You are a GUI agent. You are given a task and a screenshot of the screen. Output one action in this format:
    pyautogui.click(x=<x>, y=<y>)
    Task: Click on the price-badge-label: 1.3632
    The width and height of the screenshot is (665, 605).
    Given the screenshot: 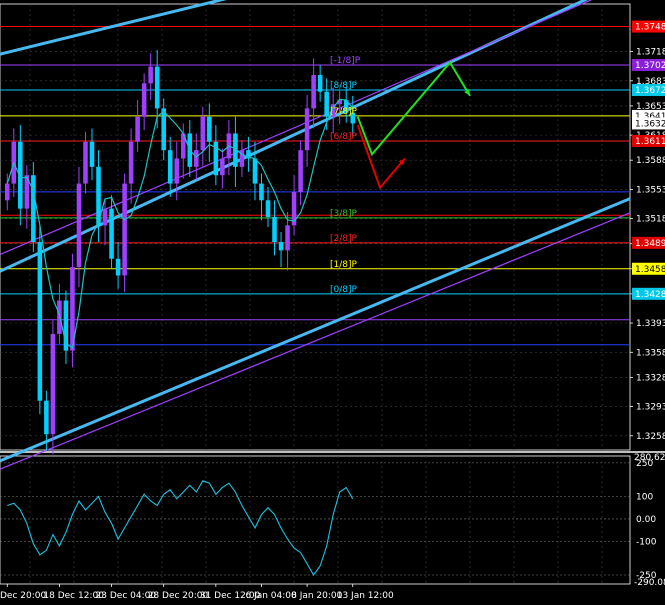 What is the action you would take?
    pyautogui.click(x=650, y=124)
    